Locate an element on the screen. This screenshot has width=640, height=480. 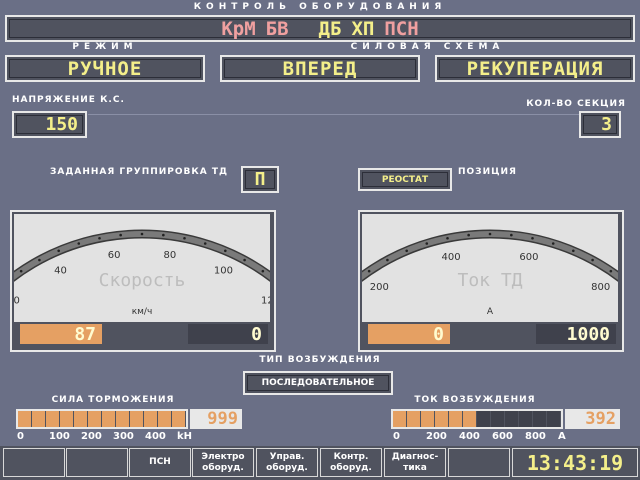
mode-value: РУЧНОЕ is located at coordinates (105, 68).